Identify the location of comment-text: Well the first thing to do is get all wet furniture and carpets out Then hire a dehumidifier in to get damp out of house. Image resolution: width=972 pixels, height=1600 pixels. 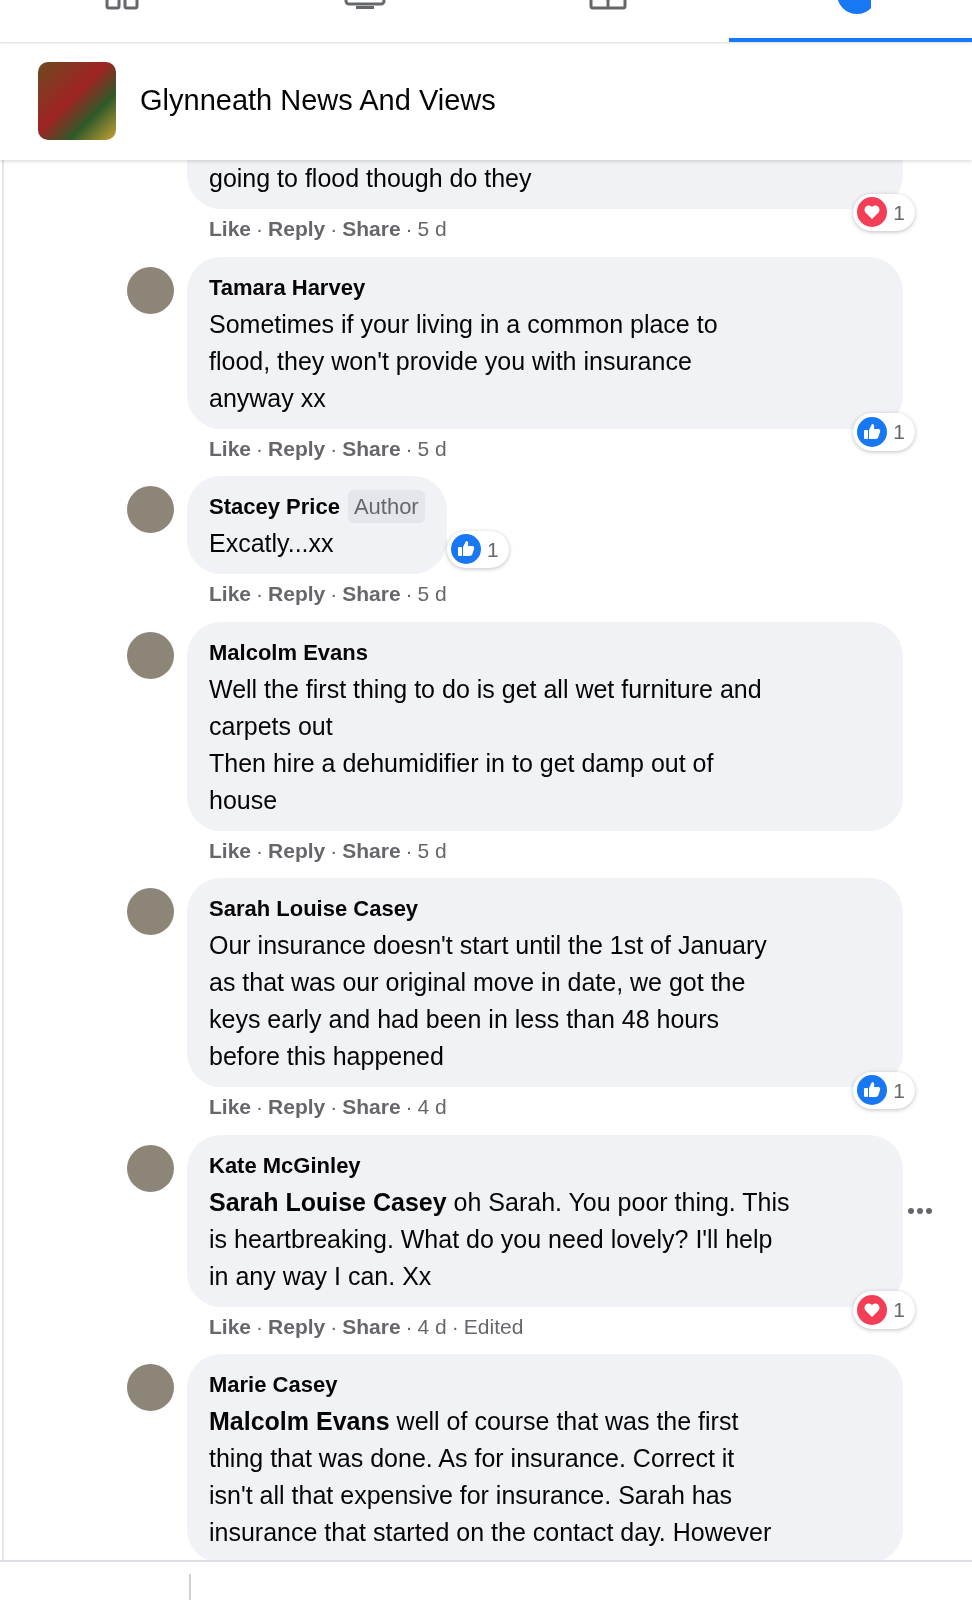
(486, 744).